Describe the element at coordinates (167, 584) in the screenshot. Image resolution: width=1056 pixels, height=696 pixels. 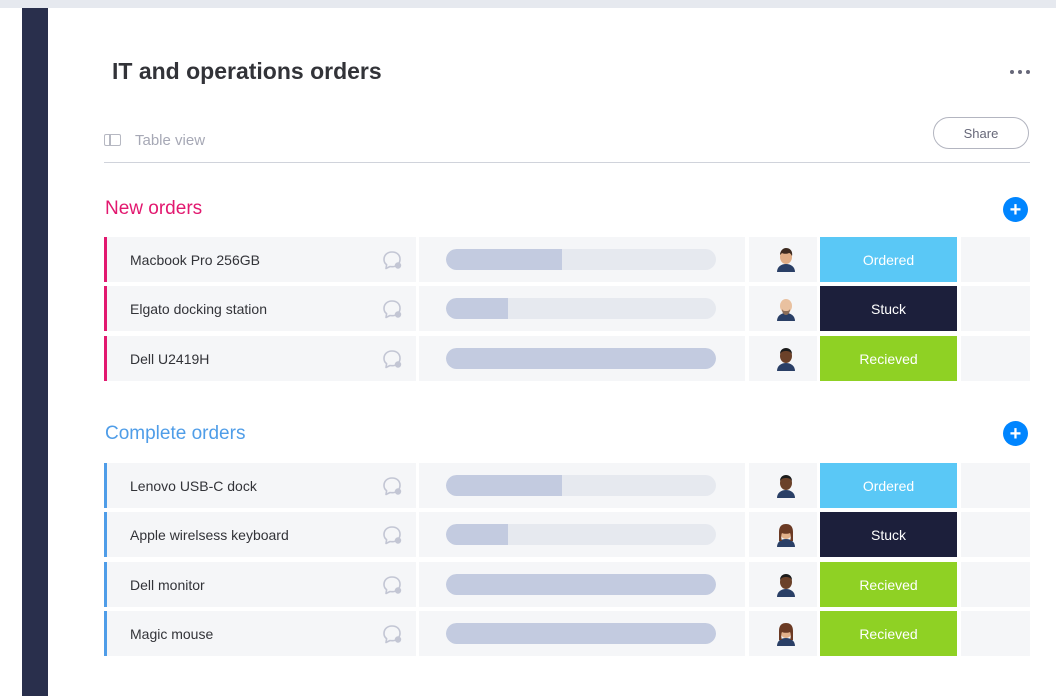
I see `item-name: Dell monitor` at that location.